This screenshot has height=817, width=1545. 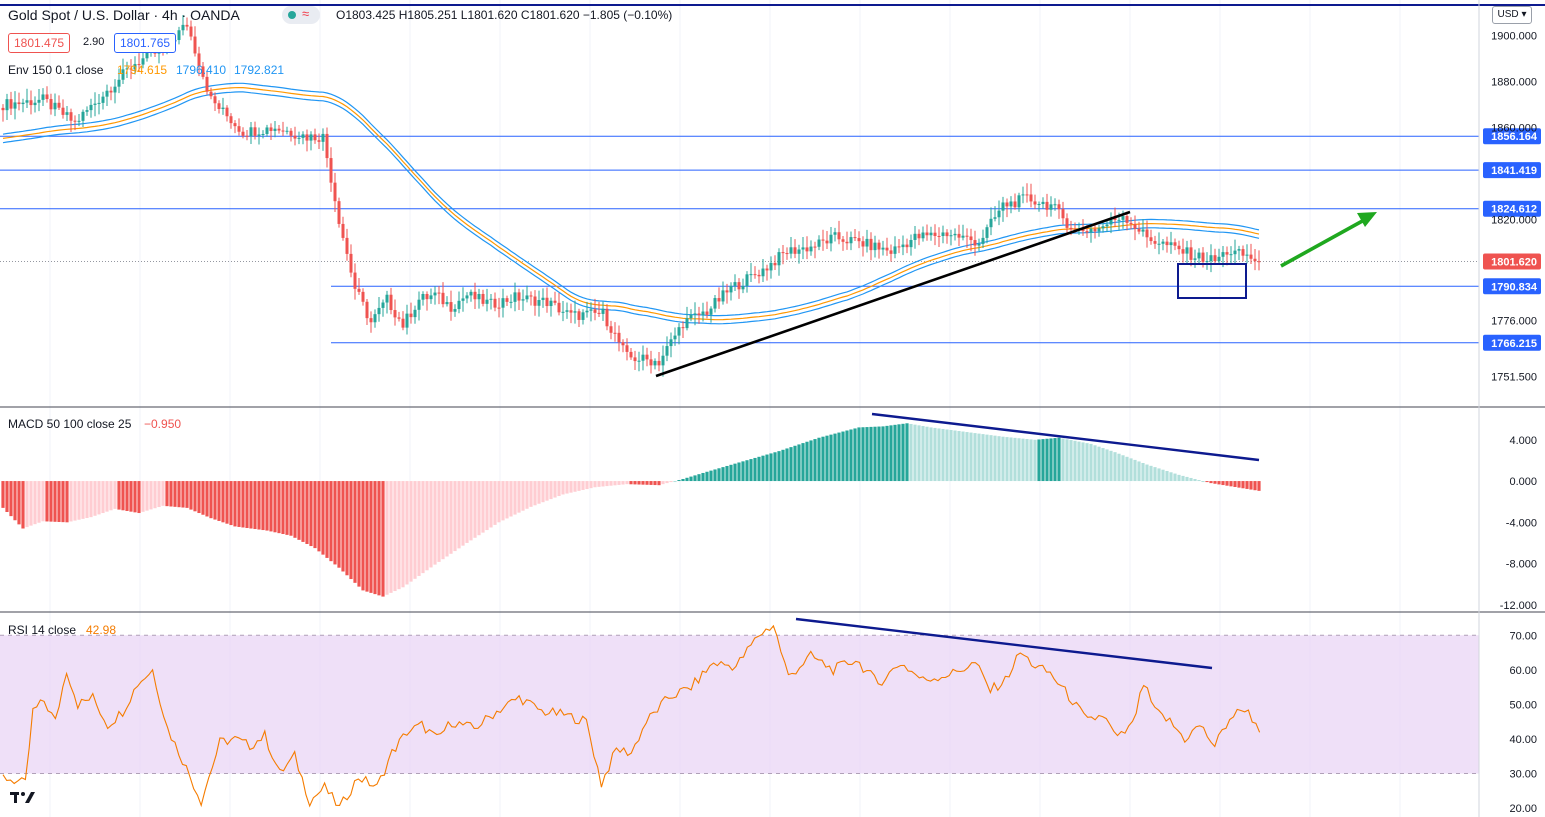 I want to click on bid-price: 1801.475, so click(x=39, y=43).